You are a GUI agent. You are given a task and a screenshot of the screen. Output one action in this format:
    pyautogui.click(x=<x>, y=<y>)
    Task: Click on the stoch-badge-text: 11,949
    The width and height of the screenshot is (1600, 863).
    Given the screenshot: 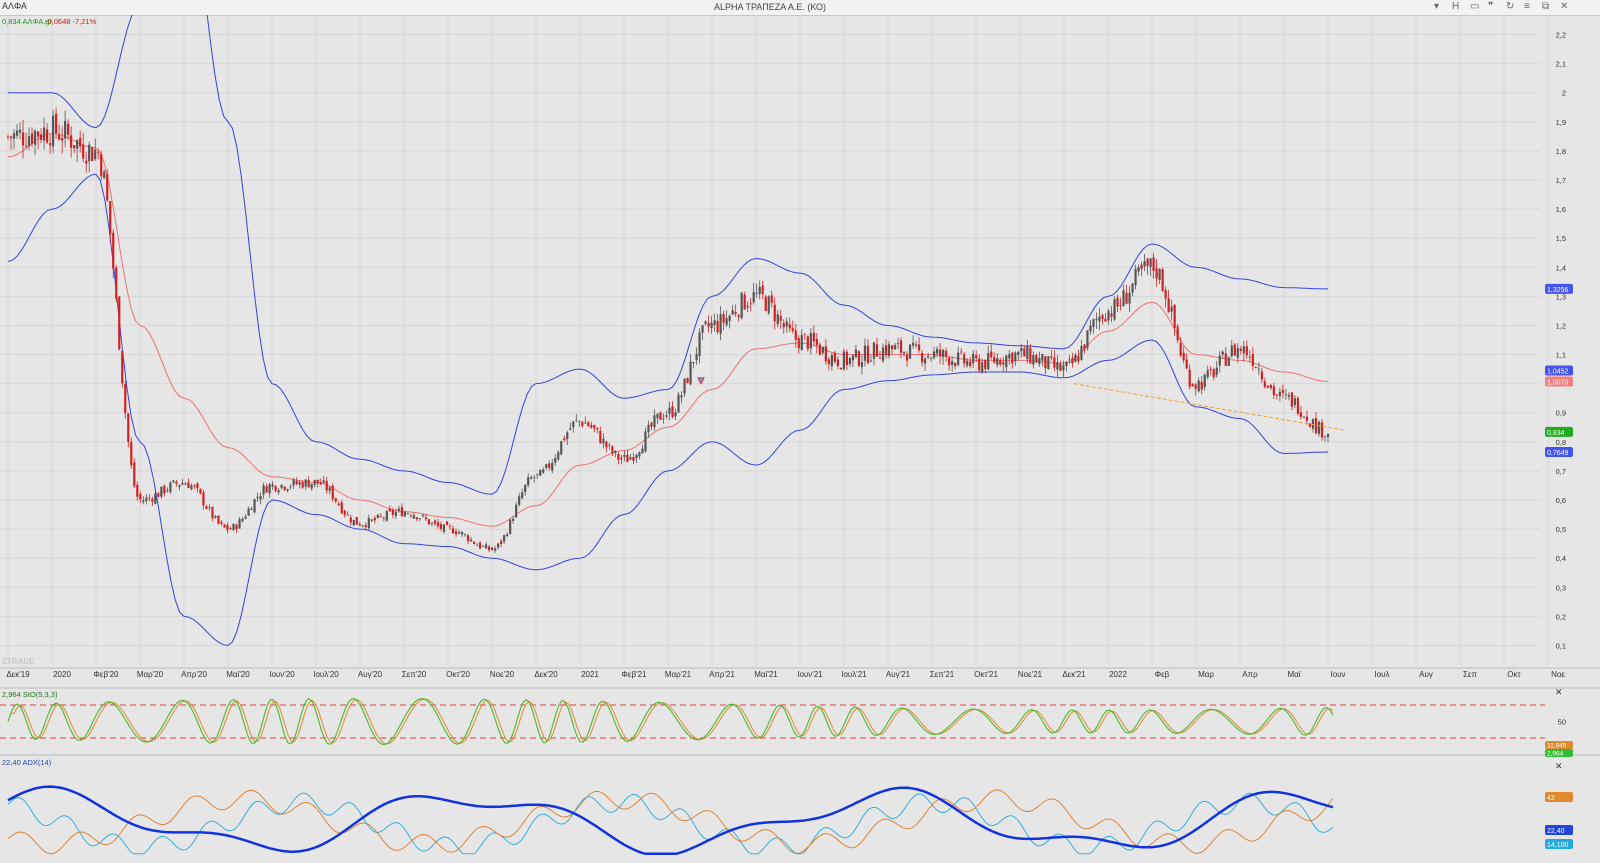 What is the action you would take?
    pyautogui.click(x=1557, y=746)
    